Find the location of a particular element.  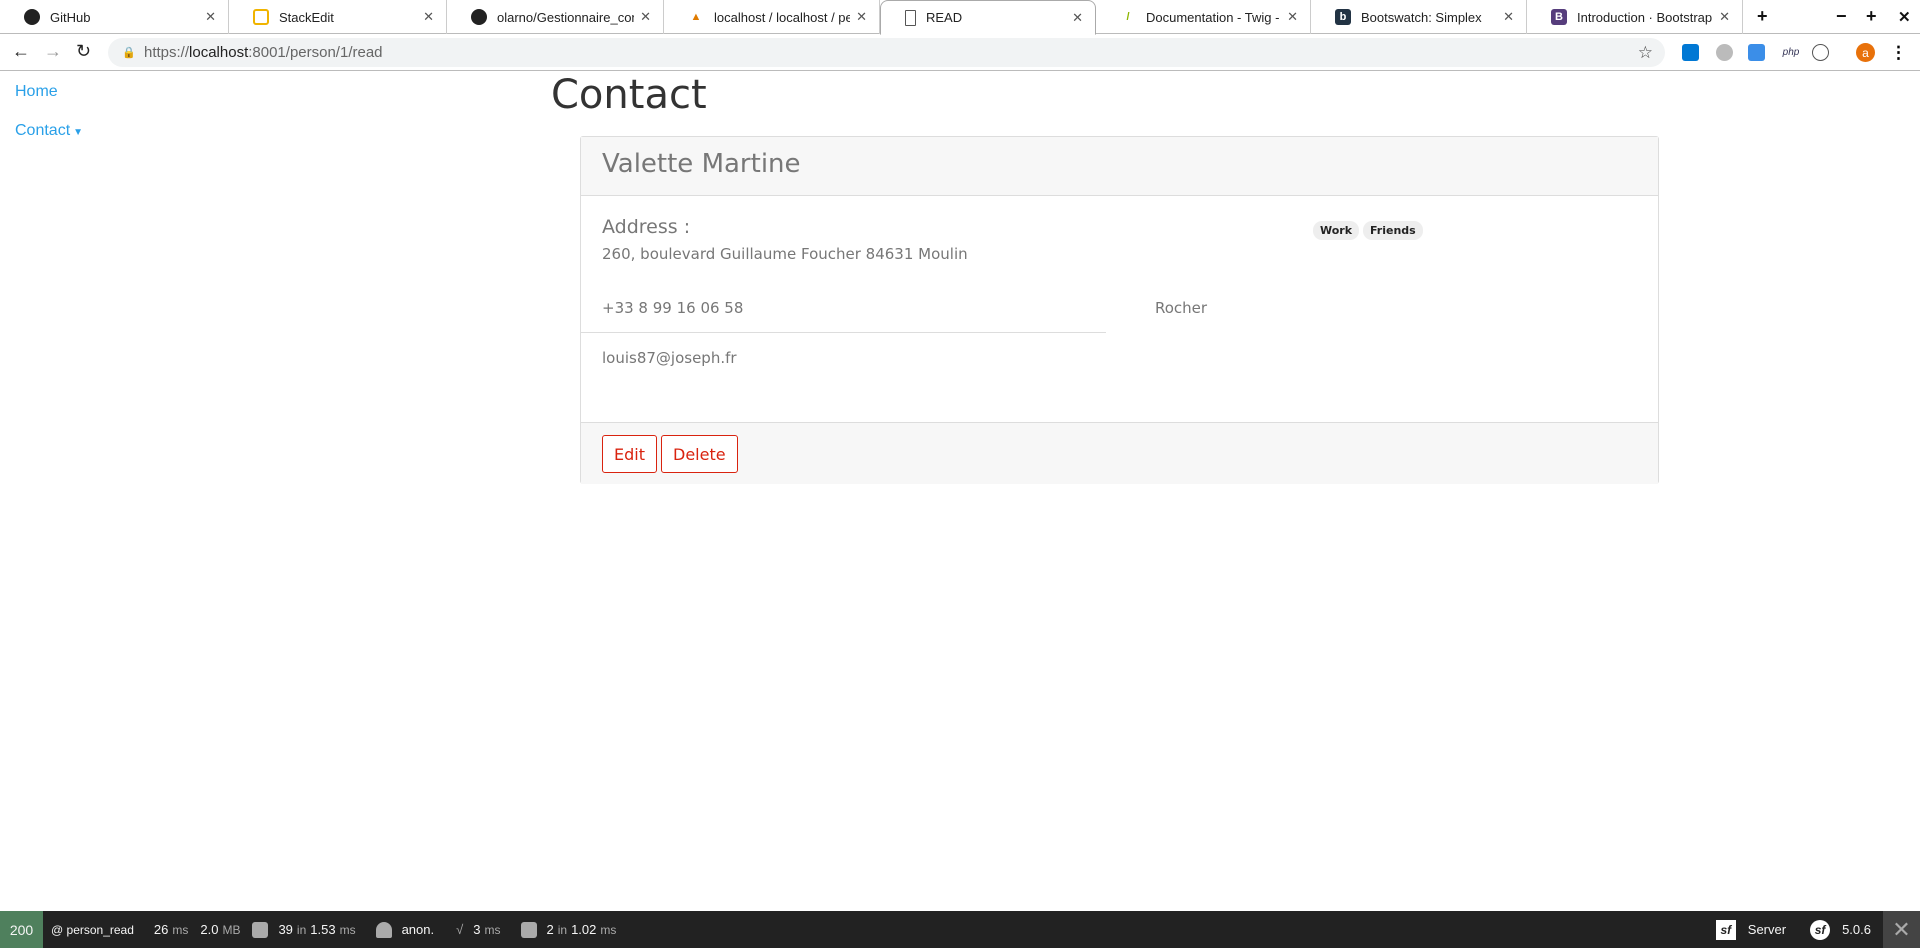

symfony-logo-icon: sf is located at coordinates (1725, 929).